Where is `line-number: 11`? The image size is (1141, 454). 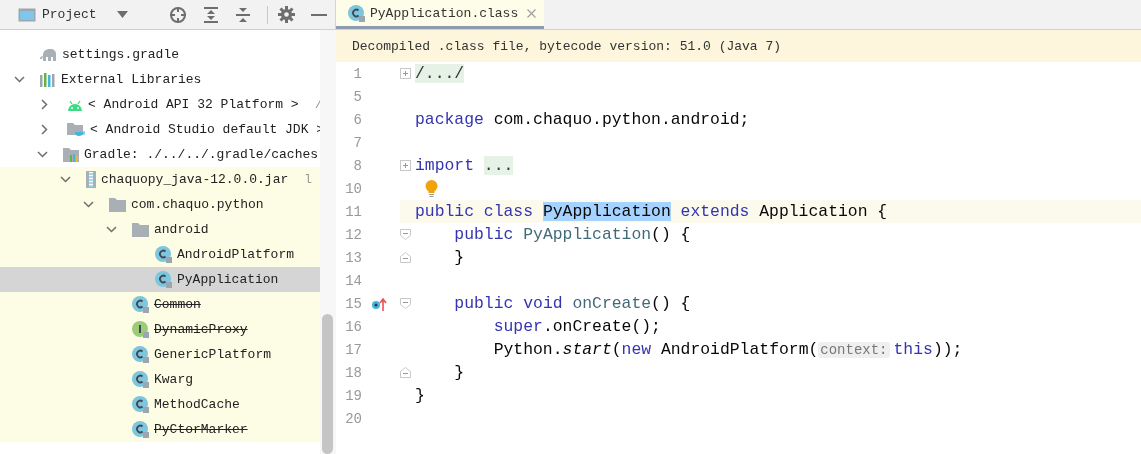
line-number: 11 is located at coordinates (353, 211).